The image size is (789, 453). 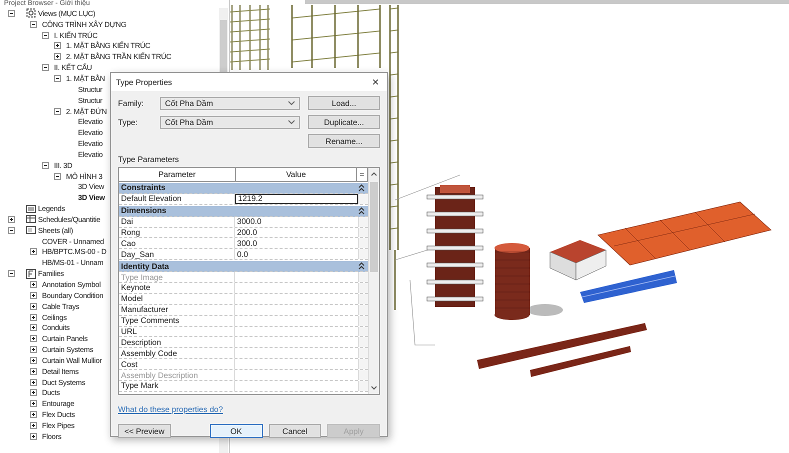 I want to click on group-label: Constraints, so click(x=143, y=187).